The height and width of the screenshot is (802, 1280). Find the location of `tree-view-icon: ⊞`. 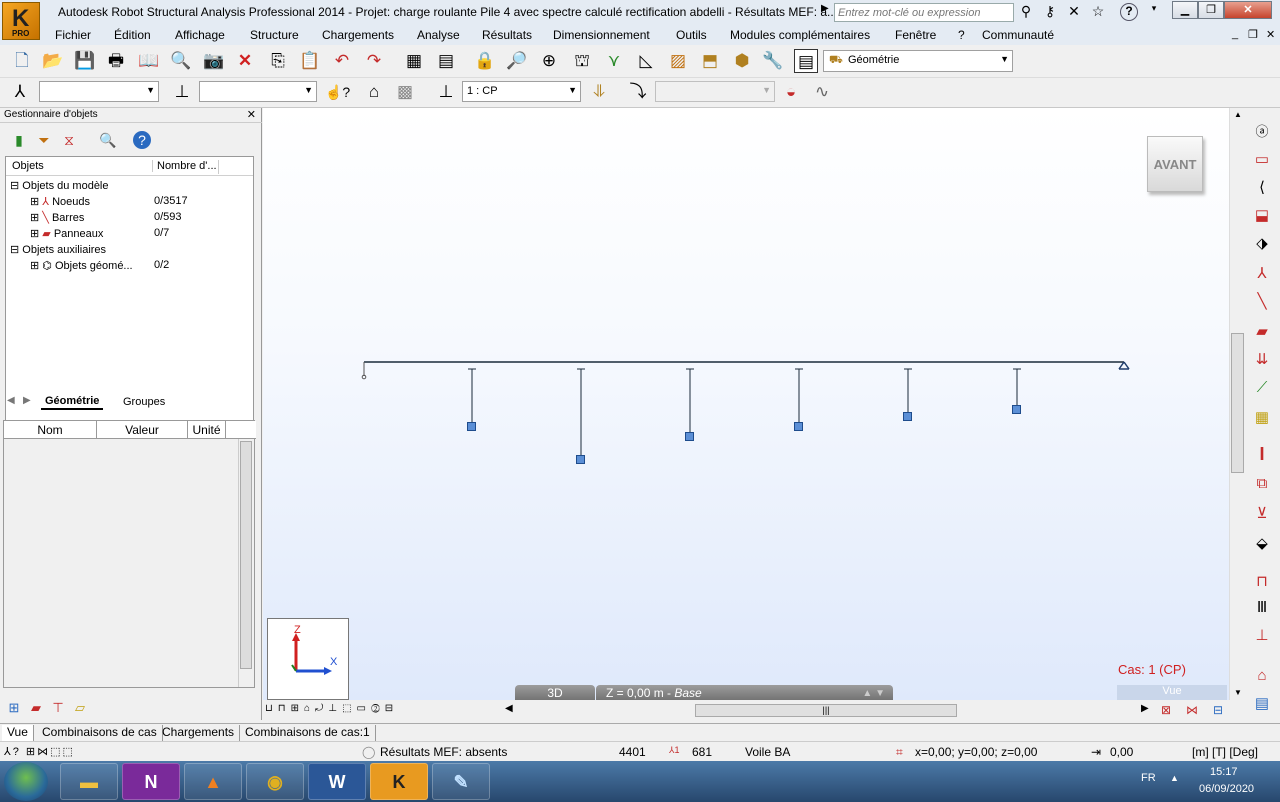

tree-view-icon: ⊞ is located at coordinates (14, 708).